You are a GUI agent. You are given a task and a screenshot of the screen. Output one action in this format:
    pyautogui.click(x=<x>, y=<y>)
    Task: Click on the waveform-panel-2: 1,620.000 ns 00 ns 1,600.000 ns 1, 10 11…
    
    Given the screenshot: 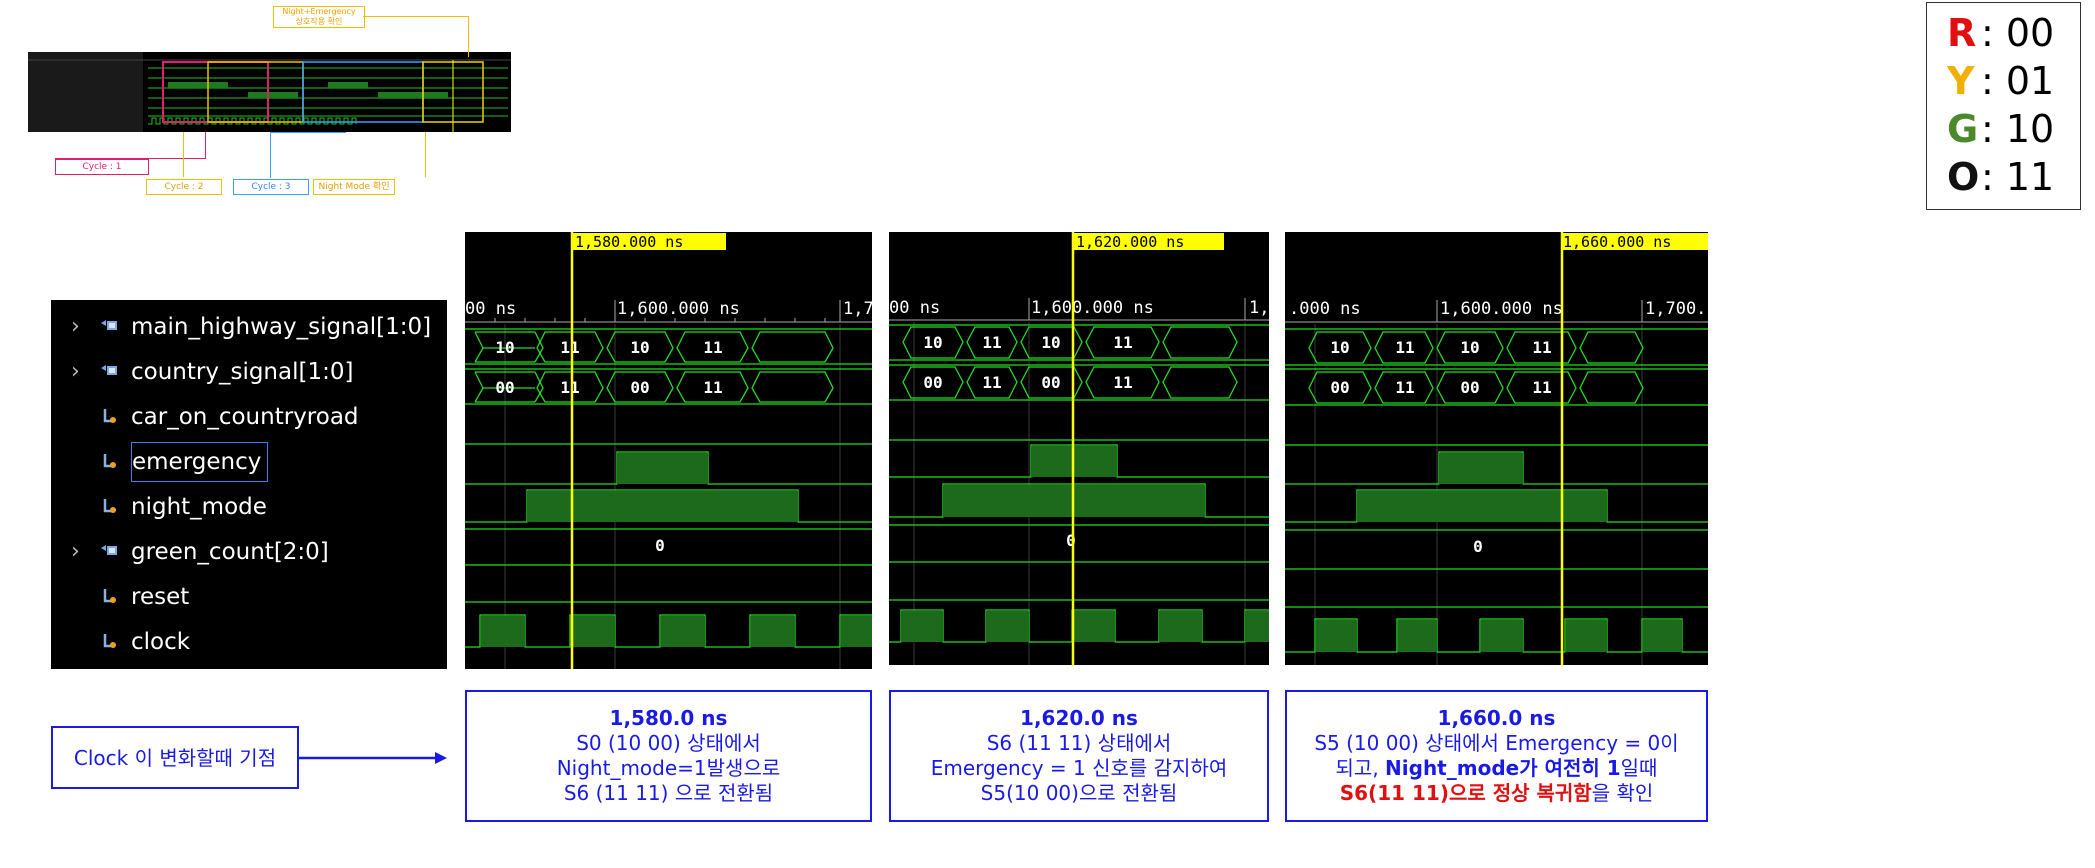 What is the action you would take?
    pyautogui.click(x=1079, y=448)
    